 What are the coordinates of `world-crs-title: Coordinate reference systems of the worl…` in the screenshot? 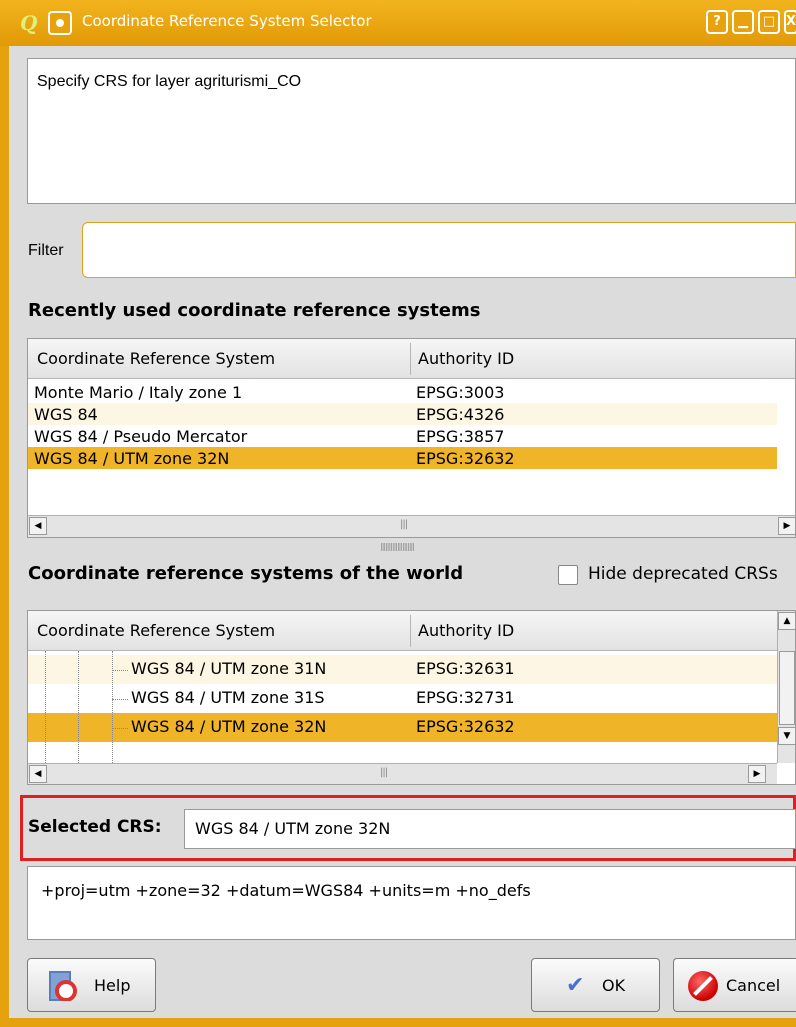 It's located at (246, 573).